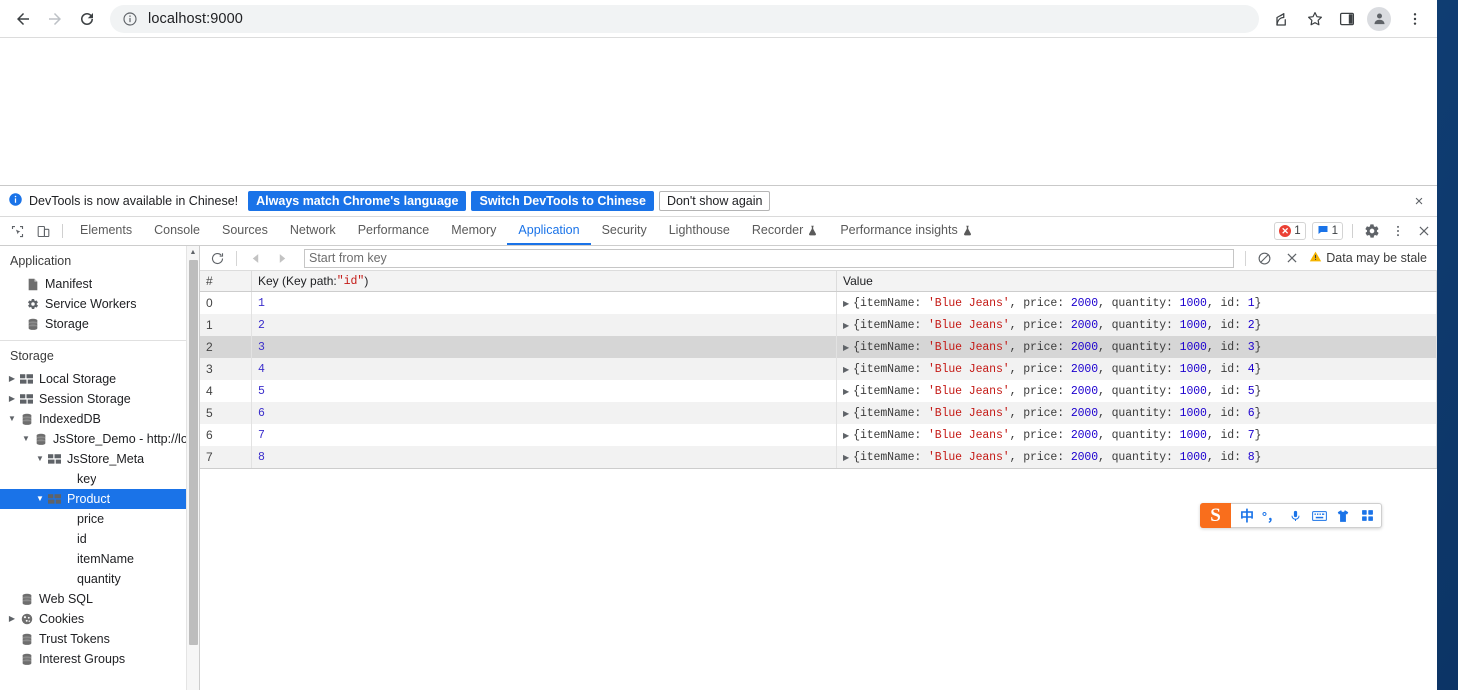 Image resolution: width=1458 pixels, height=690 pixels. What do you see at coordinates (906, 231) in the screenshot?
I see `tab-performance-insights: Performance insights` at bounding box center [906, 231].